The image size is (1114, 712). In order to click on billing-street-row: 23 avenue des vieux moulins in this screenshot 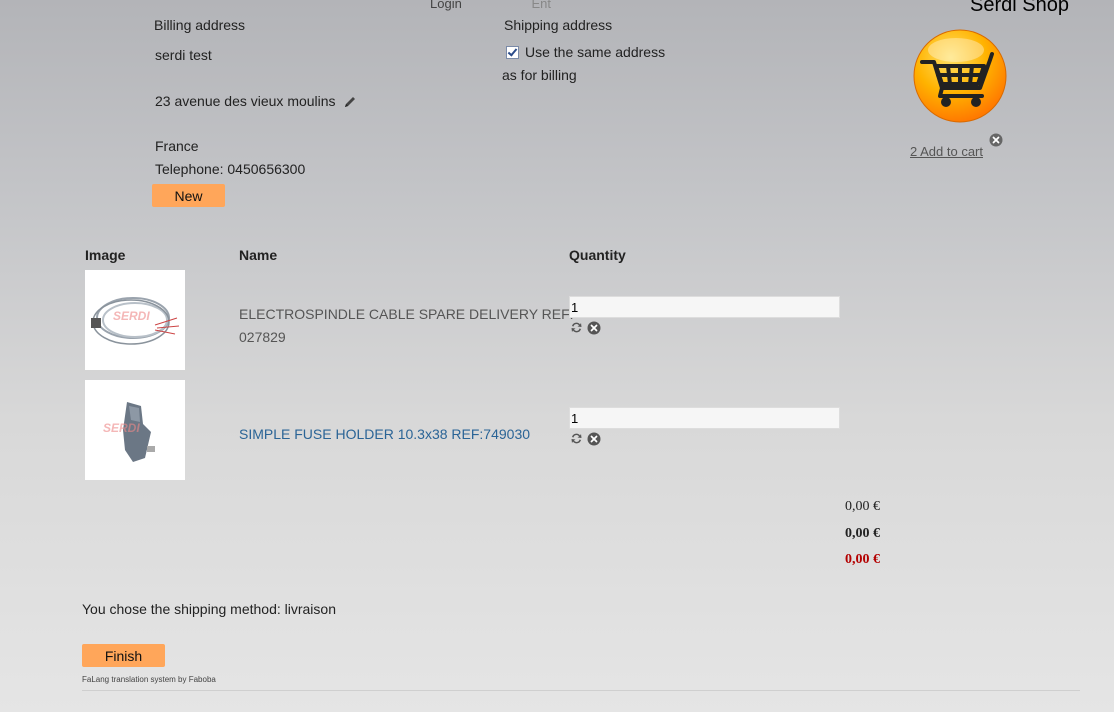, I will do `click(256, 102)`.